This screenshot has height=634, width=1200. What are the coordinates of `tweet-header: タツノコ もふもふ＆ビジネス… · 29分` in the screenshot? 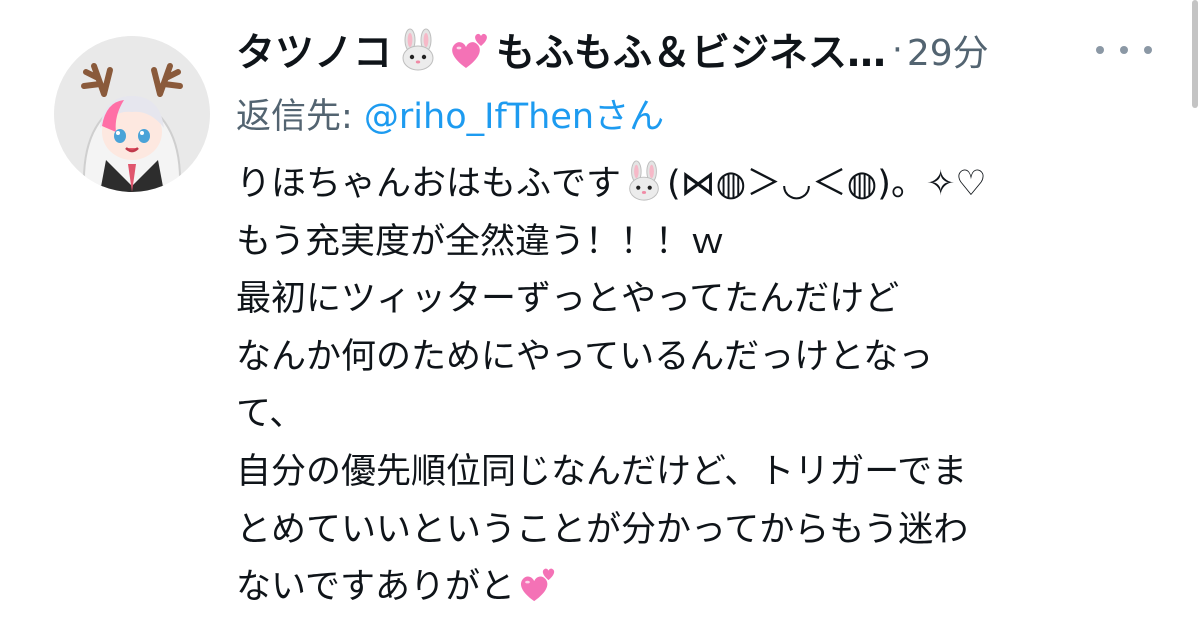 It's located at (686, 50).